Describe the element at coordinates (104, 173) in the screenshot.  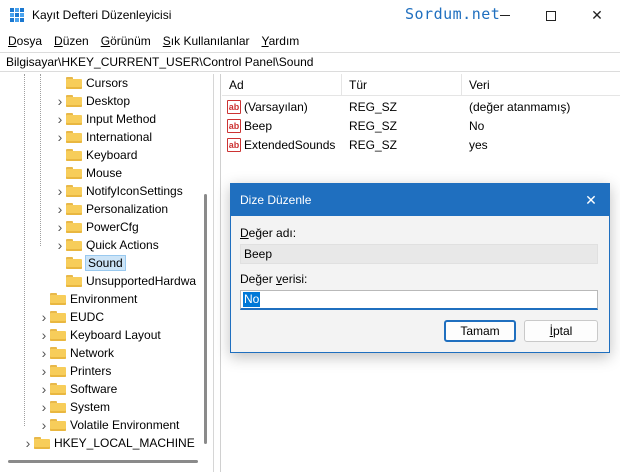
I see `tree-item-label: Mouse` at that location.